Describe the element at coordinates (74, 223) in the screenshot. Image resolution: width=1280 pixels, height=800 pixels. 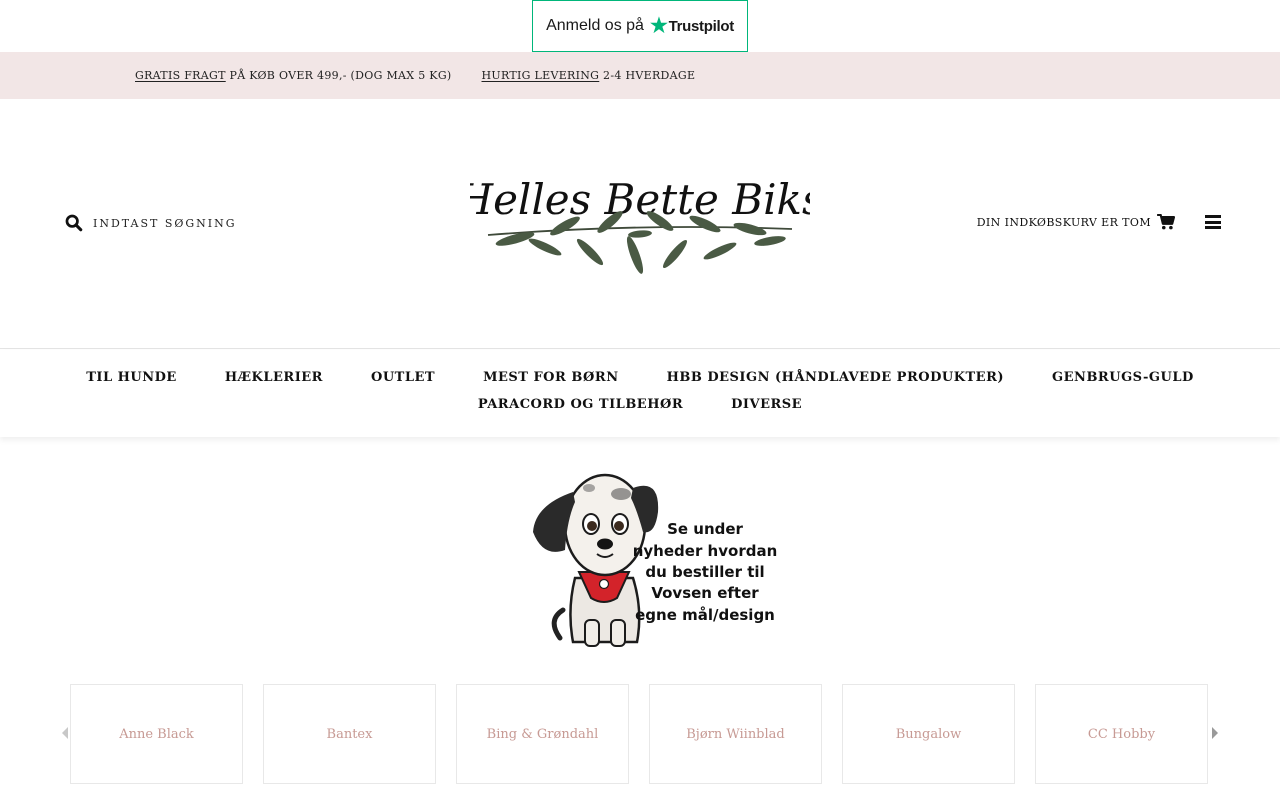
I see `search-icon` at that location.